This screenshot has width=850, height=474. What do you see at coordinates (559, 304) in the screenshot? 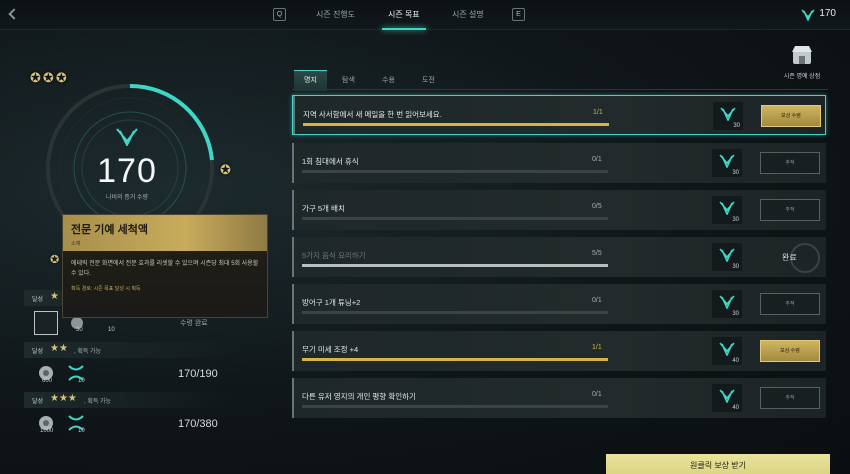
I see `quest-row: 방어구 1개 튜닝+2 0/1 30 추적` at bounding box center [559, 304].